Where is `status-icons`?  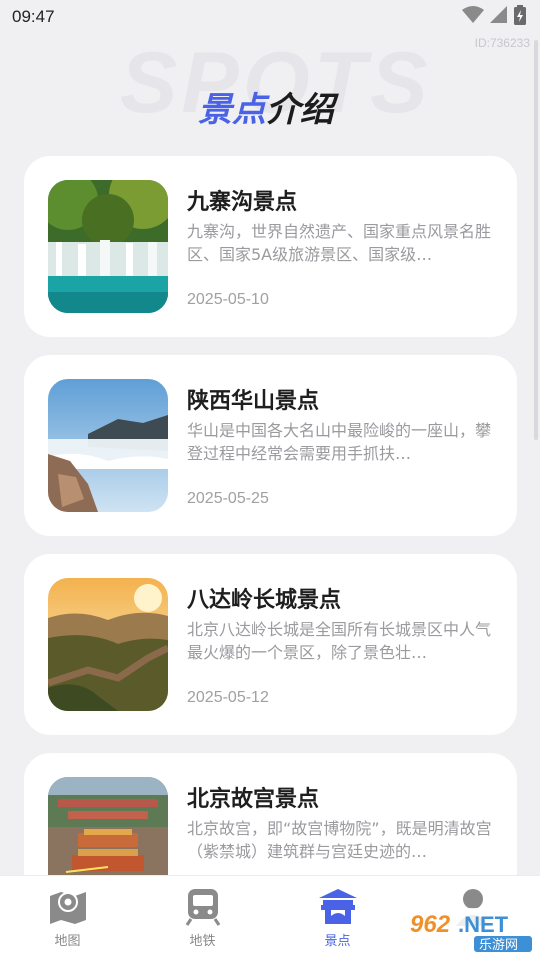 status-icons is located at coordinates (494, 17).